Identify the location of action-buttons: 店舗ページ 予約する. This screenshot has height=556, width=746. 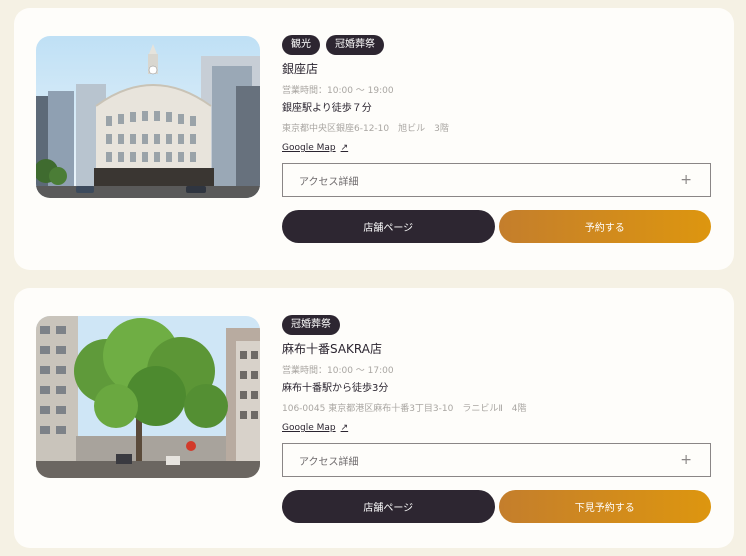
(496, 226).